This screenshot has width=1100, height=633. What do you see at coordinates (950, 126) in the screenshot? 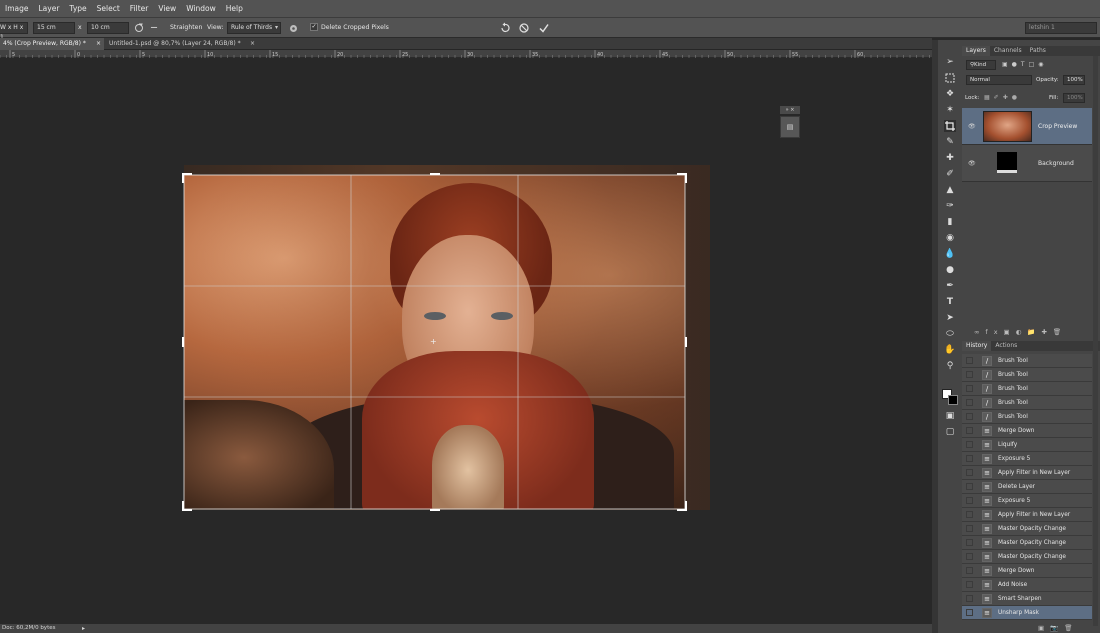
I see `crop-tool-icon` at bounding box center [950, 126].